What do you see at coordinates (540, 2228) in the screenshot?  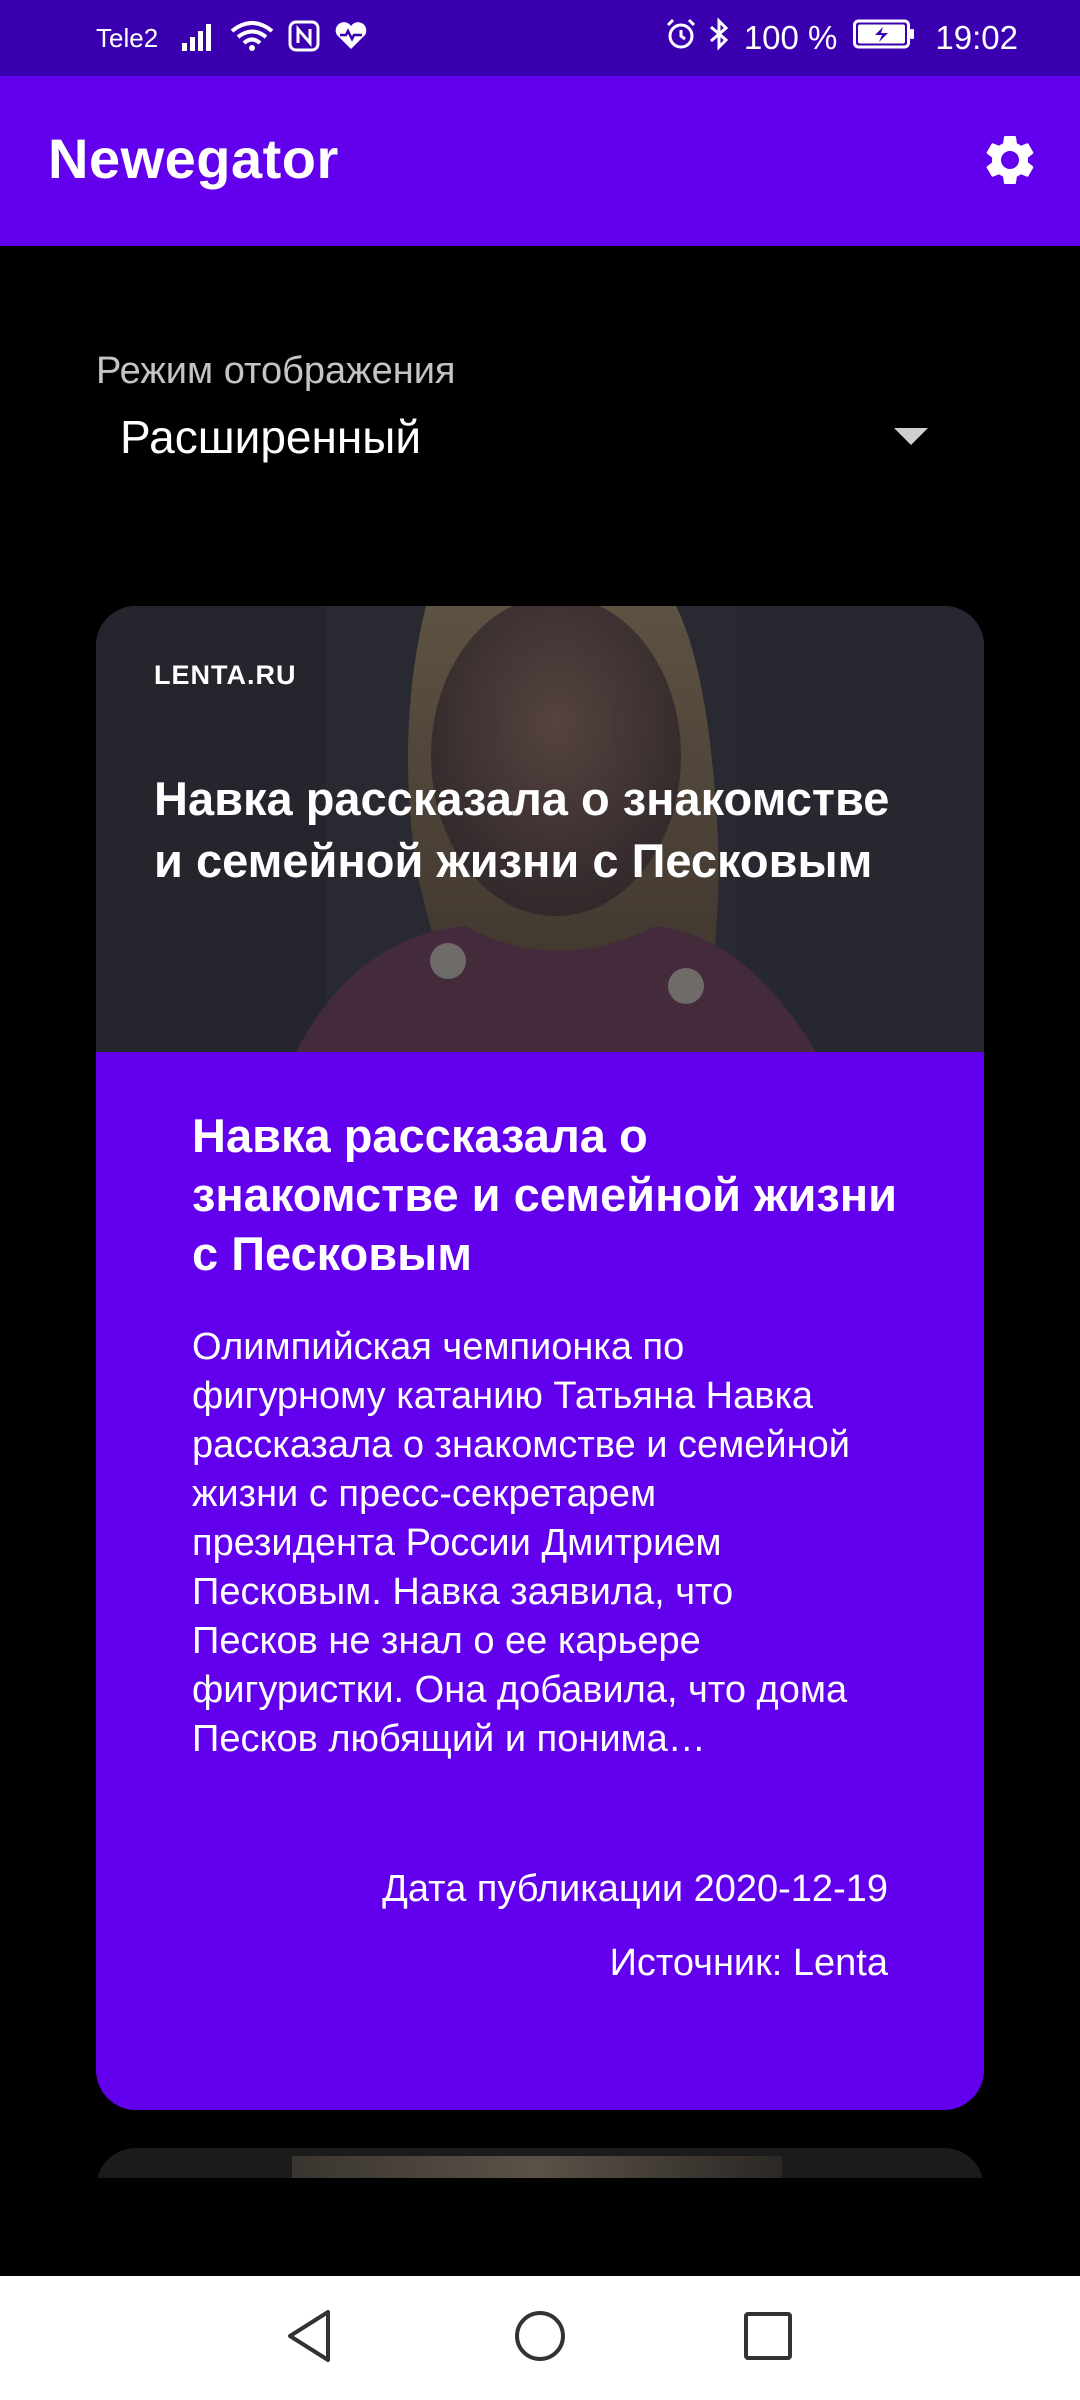 I see `list-bottom-edge` at bounding box center [540, 2228].